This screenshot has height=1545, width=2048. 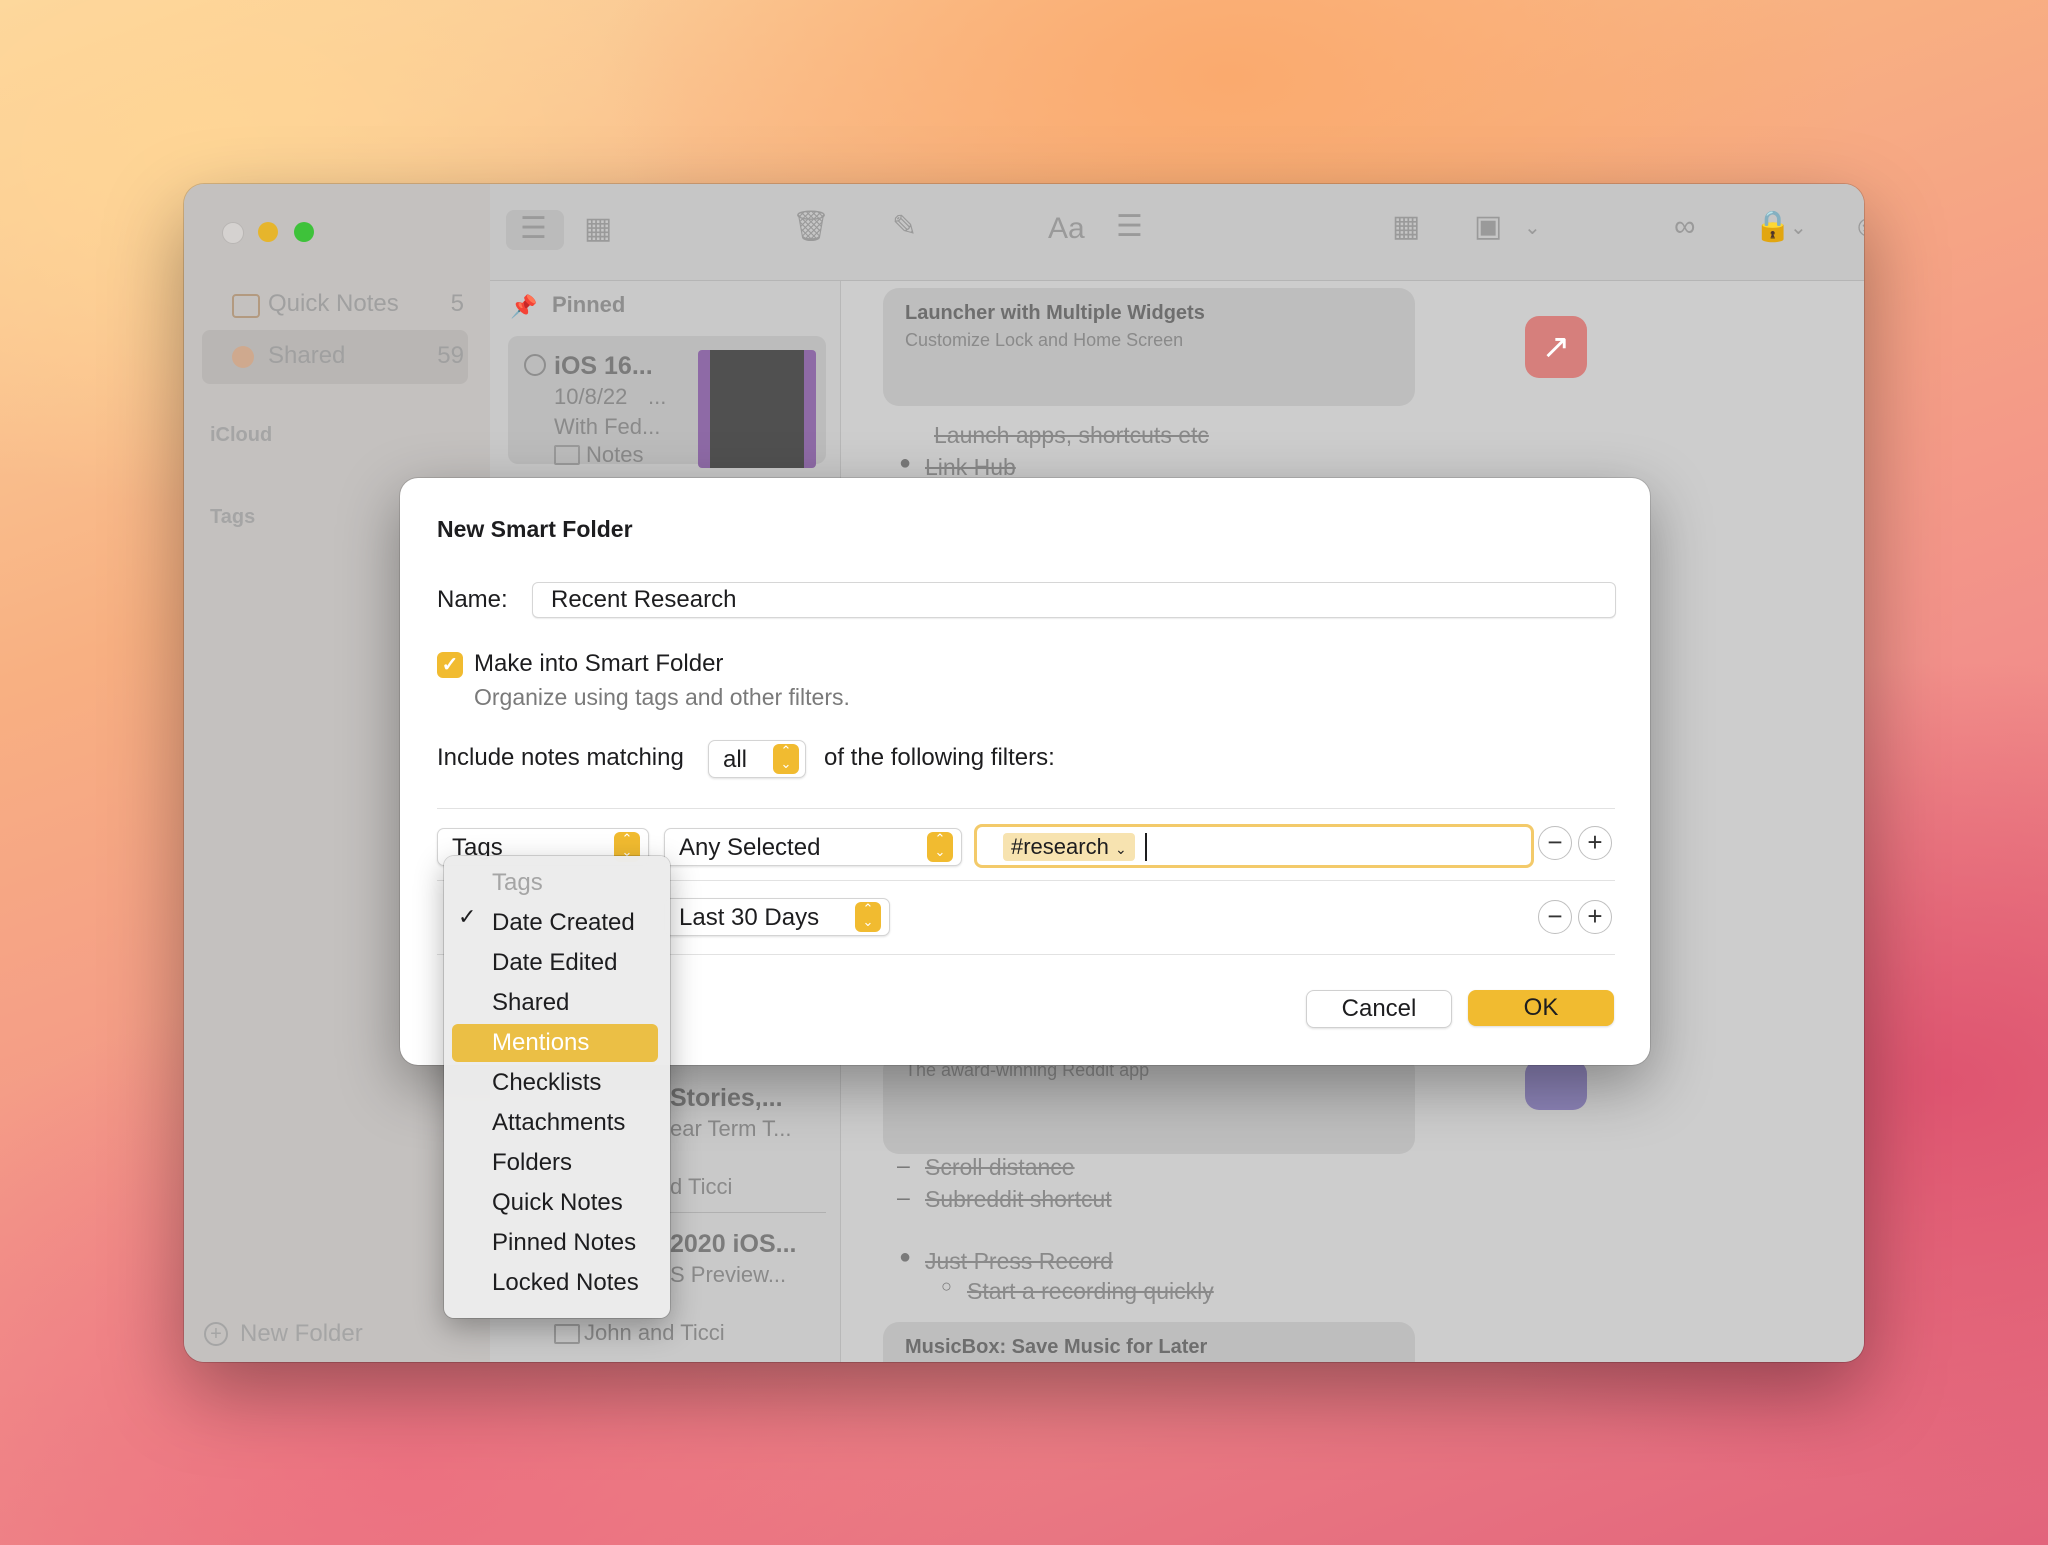 What do you see at coordinates (457, 303) in the screenshot?
I see `sidebar-item-quick-notes-count: 5` at bounding box center [457, 303].